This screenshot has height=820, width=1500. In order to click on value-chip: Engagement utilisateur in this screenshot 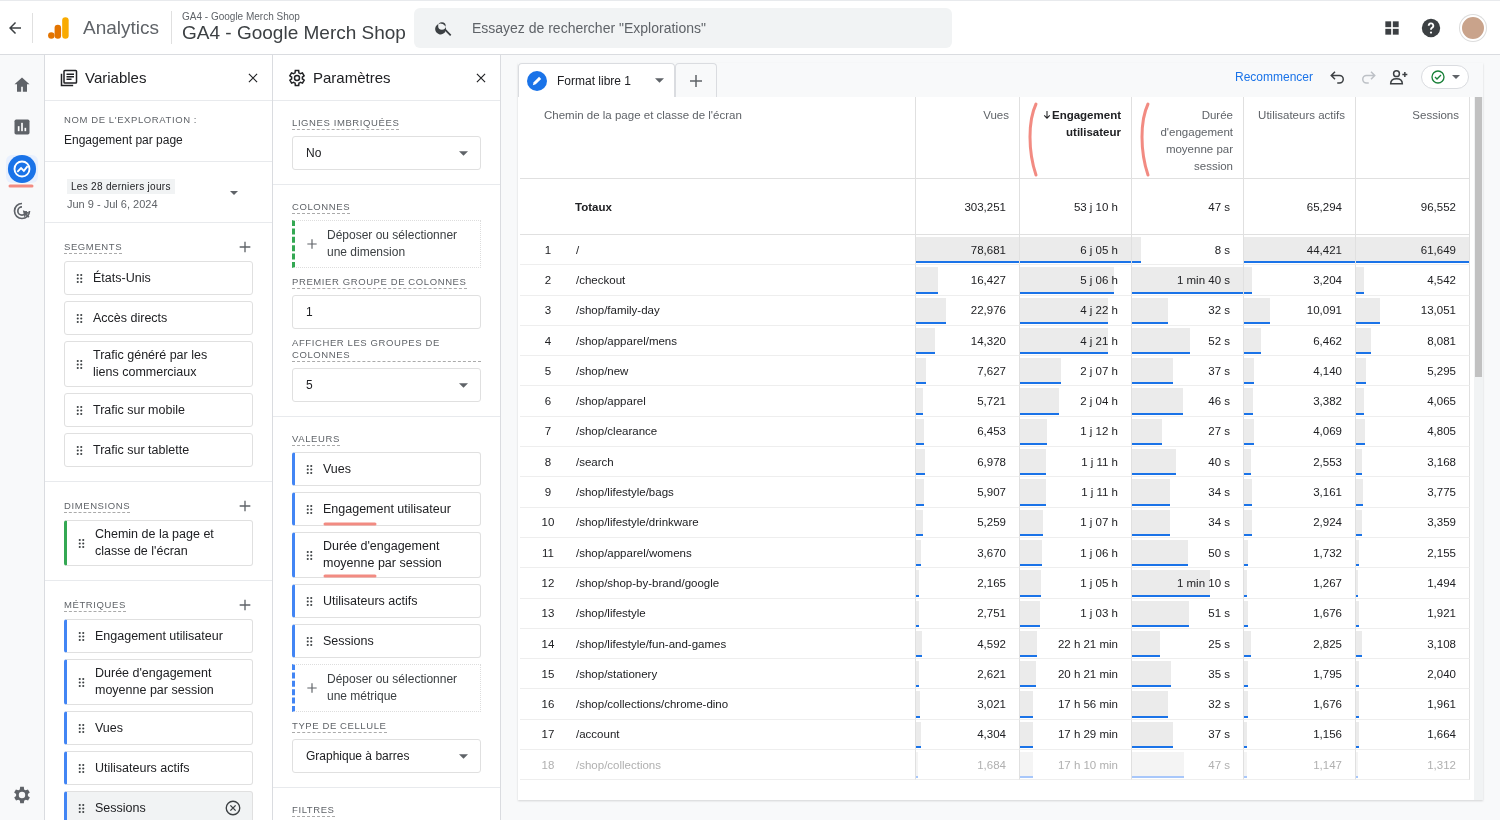, I will do `click(386, 509)`.